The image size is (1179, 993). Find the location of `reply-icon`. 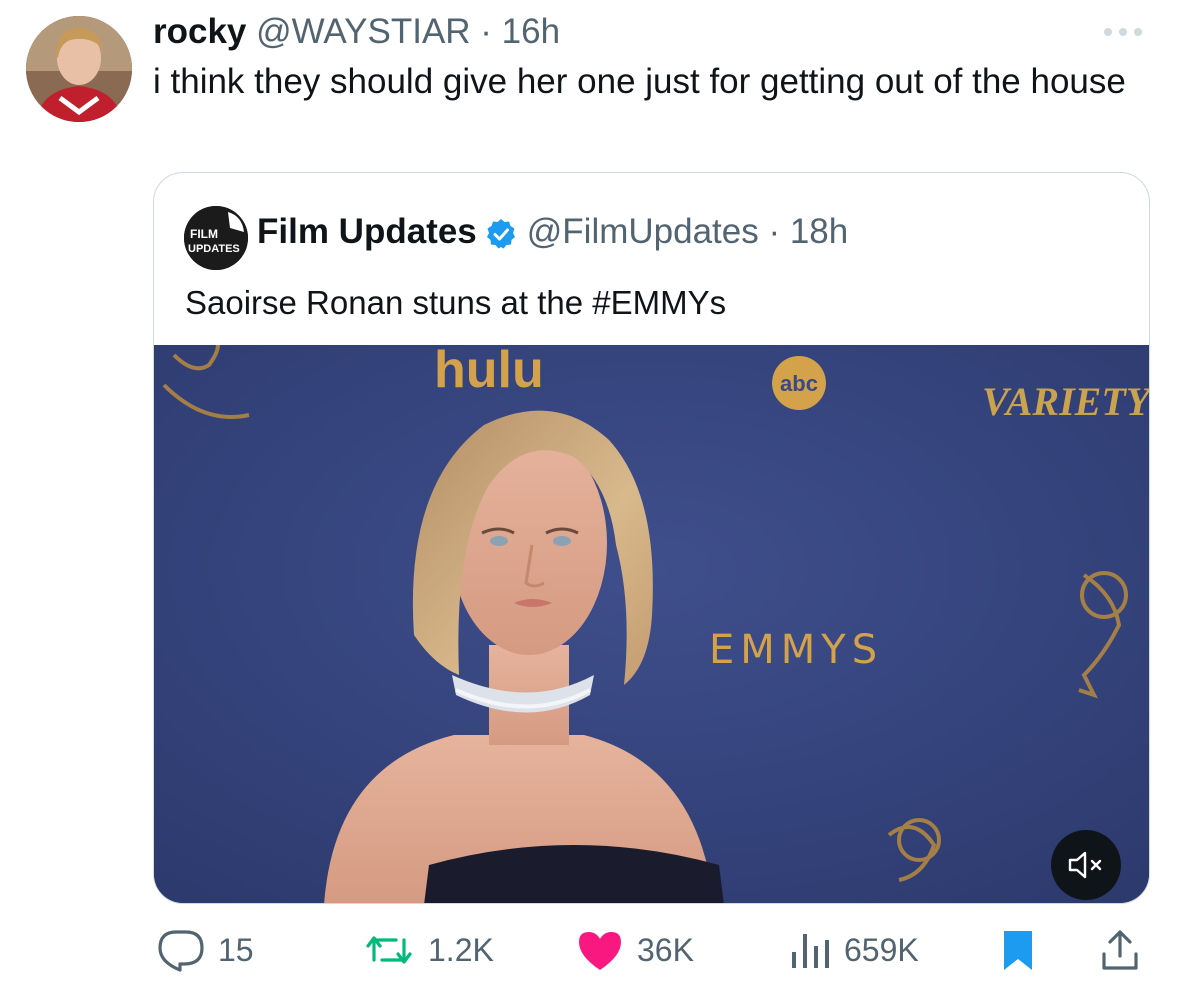

reply-icon is located at coordinates (181, 951).